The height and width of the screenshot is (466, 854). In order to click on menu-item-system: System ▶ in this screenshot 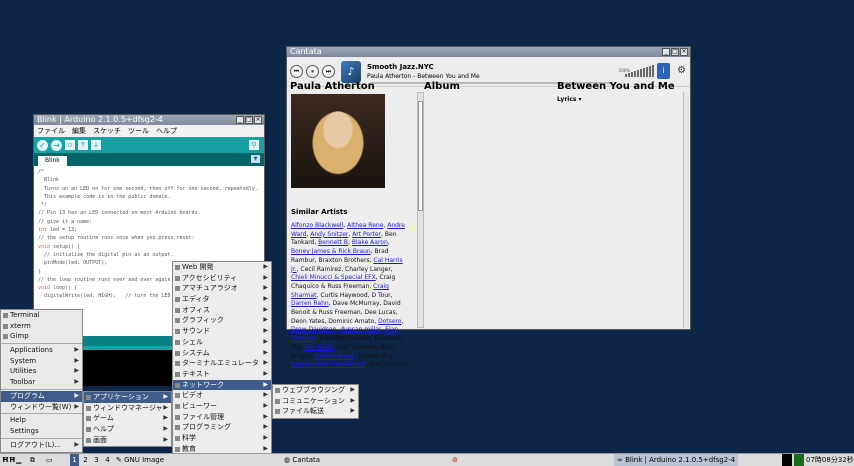, I will do `click(41, 361)`.